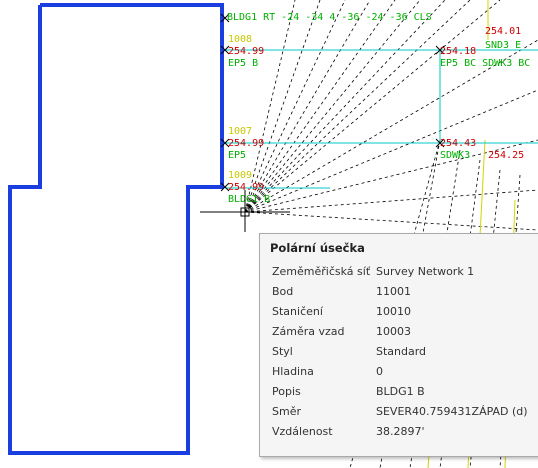 This screenshot has width=538, height=468. I want to click on point-code: EP5 B, so click(243, 63).